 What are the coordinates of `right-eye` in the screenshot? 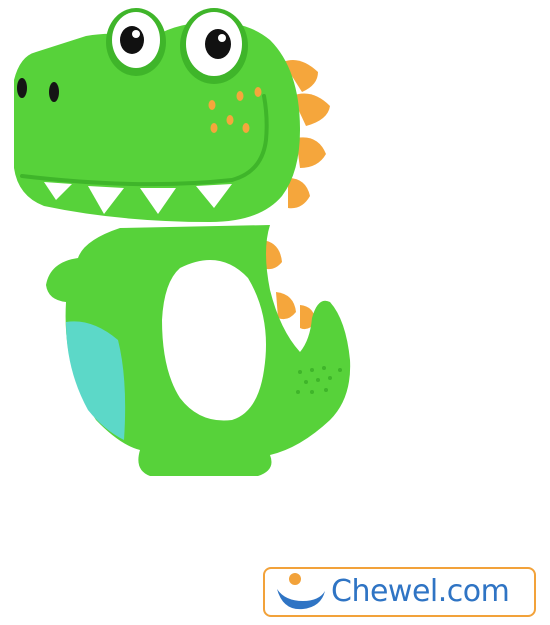 It's located at (214, 46).